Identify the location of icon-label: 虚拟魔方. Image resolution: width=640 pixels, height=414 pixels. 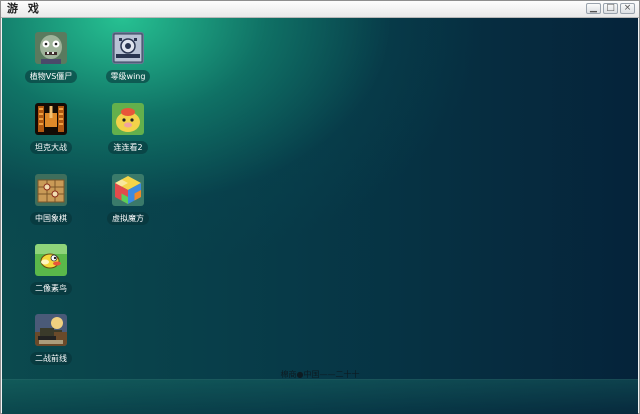
(128, 218).